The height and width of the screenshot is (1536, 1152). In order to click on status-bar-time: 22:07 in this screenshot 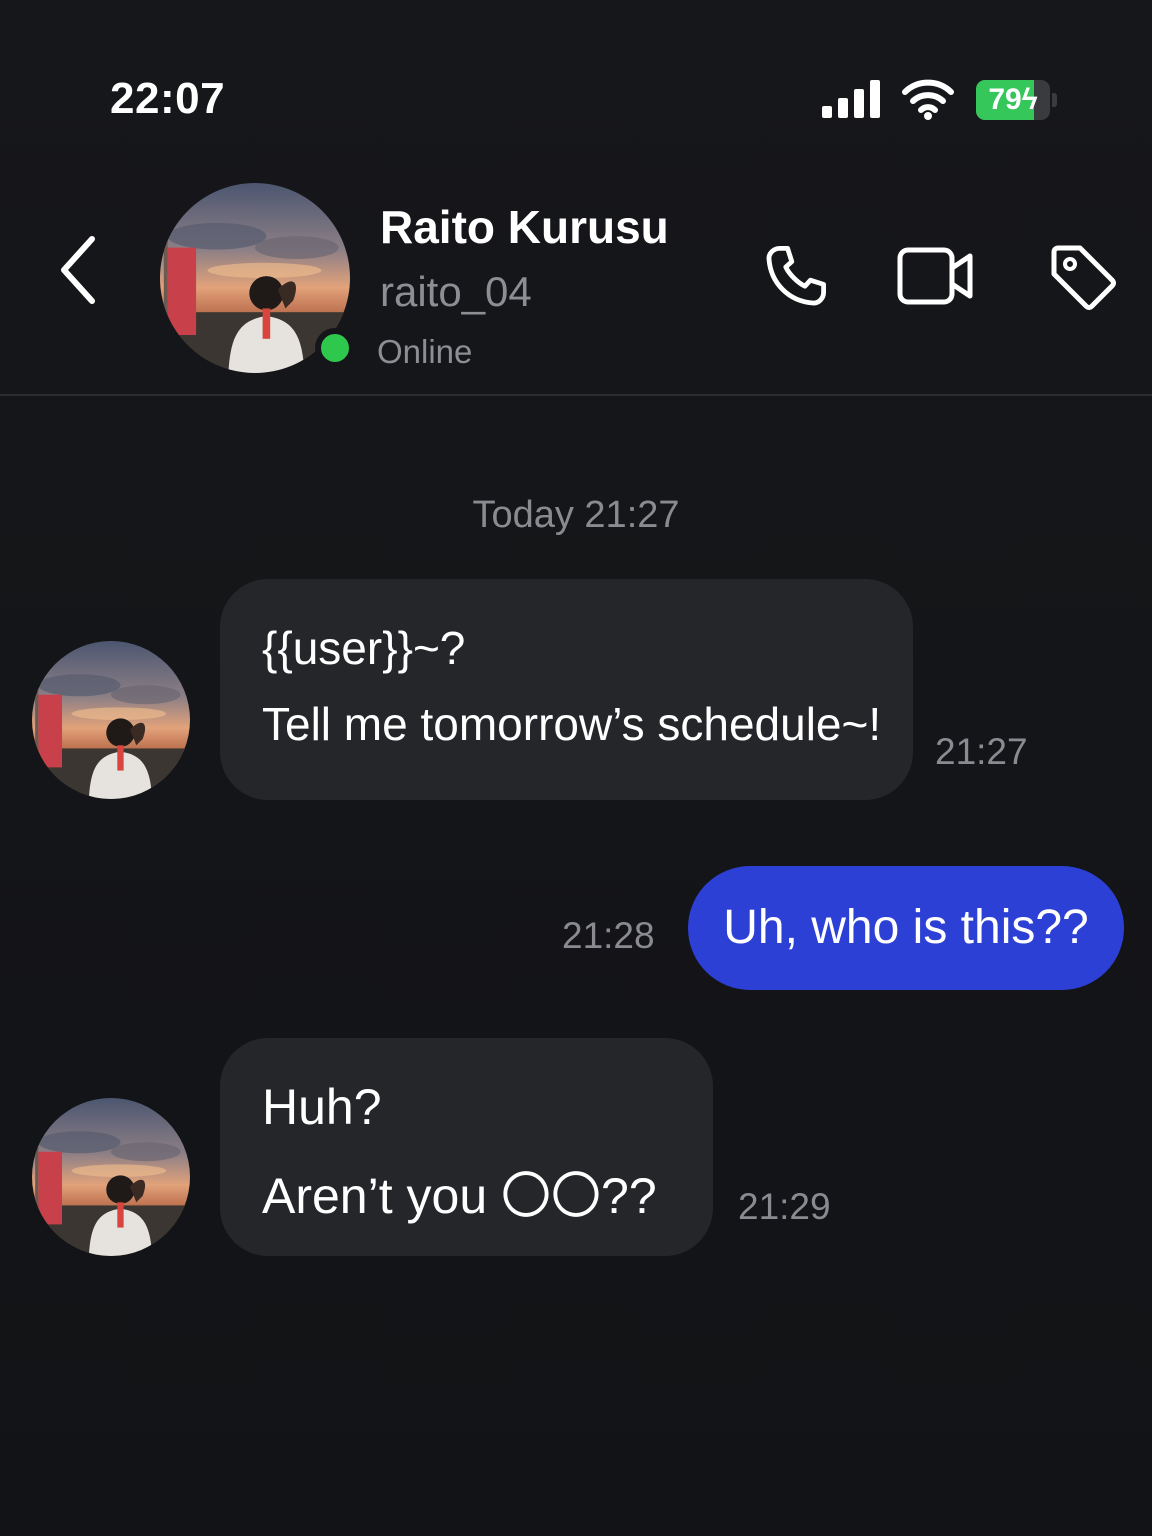, I will do `click(168, 98)`.